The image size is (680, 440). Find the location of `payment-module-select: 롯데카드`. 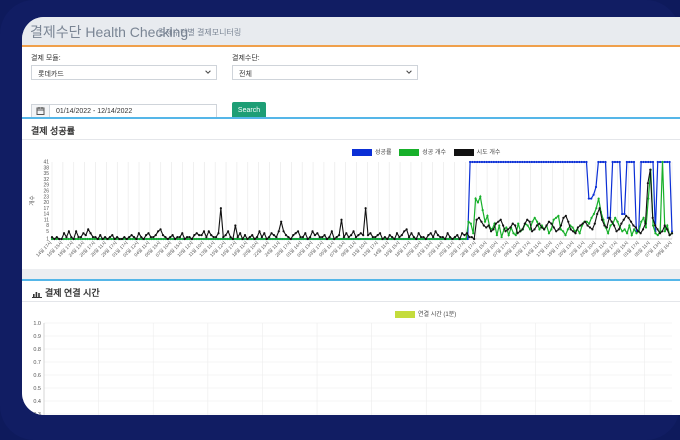

payment-module-select: 롯데카드 is located at coordinates (124, 72).